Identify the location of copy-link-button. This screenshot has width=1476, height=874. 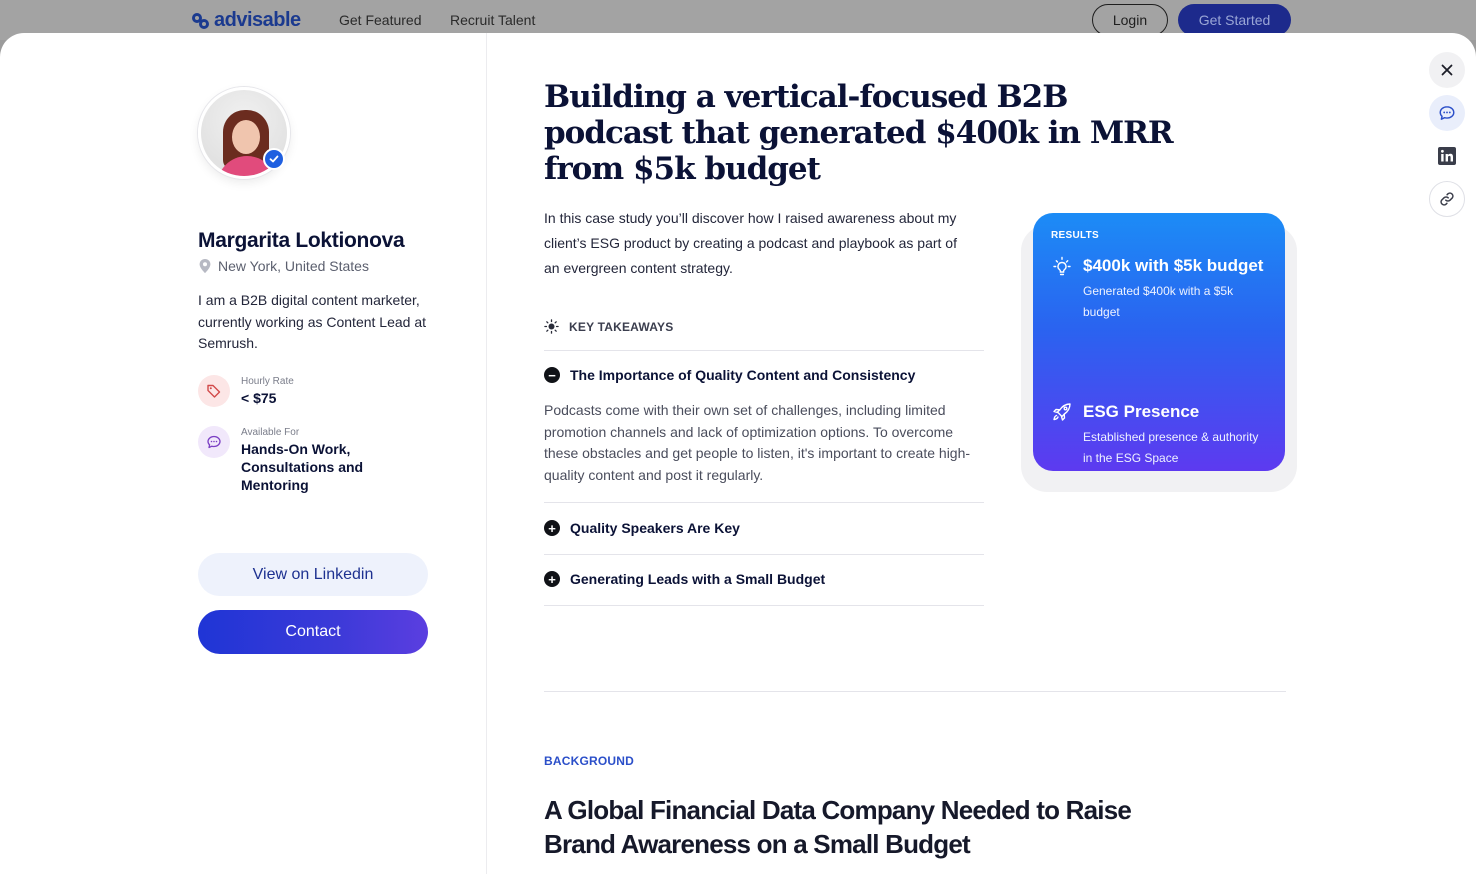
(1447, 199).